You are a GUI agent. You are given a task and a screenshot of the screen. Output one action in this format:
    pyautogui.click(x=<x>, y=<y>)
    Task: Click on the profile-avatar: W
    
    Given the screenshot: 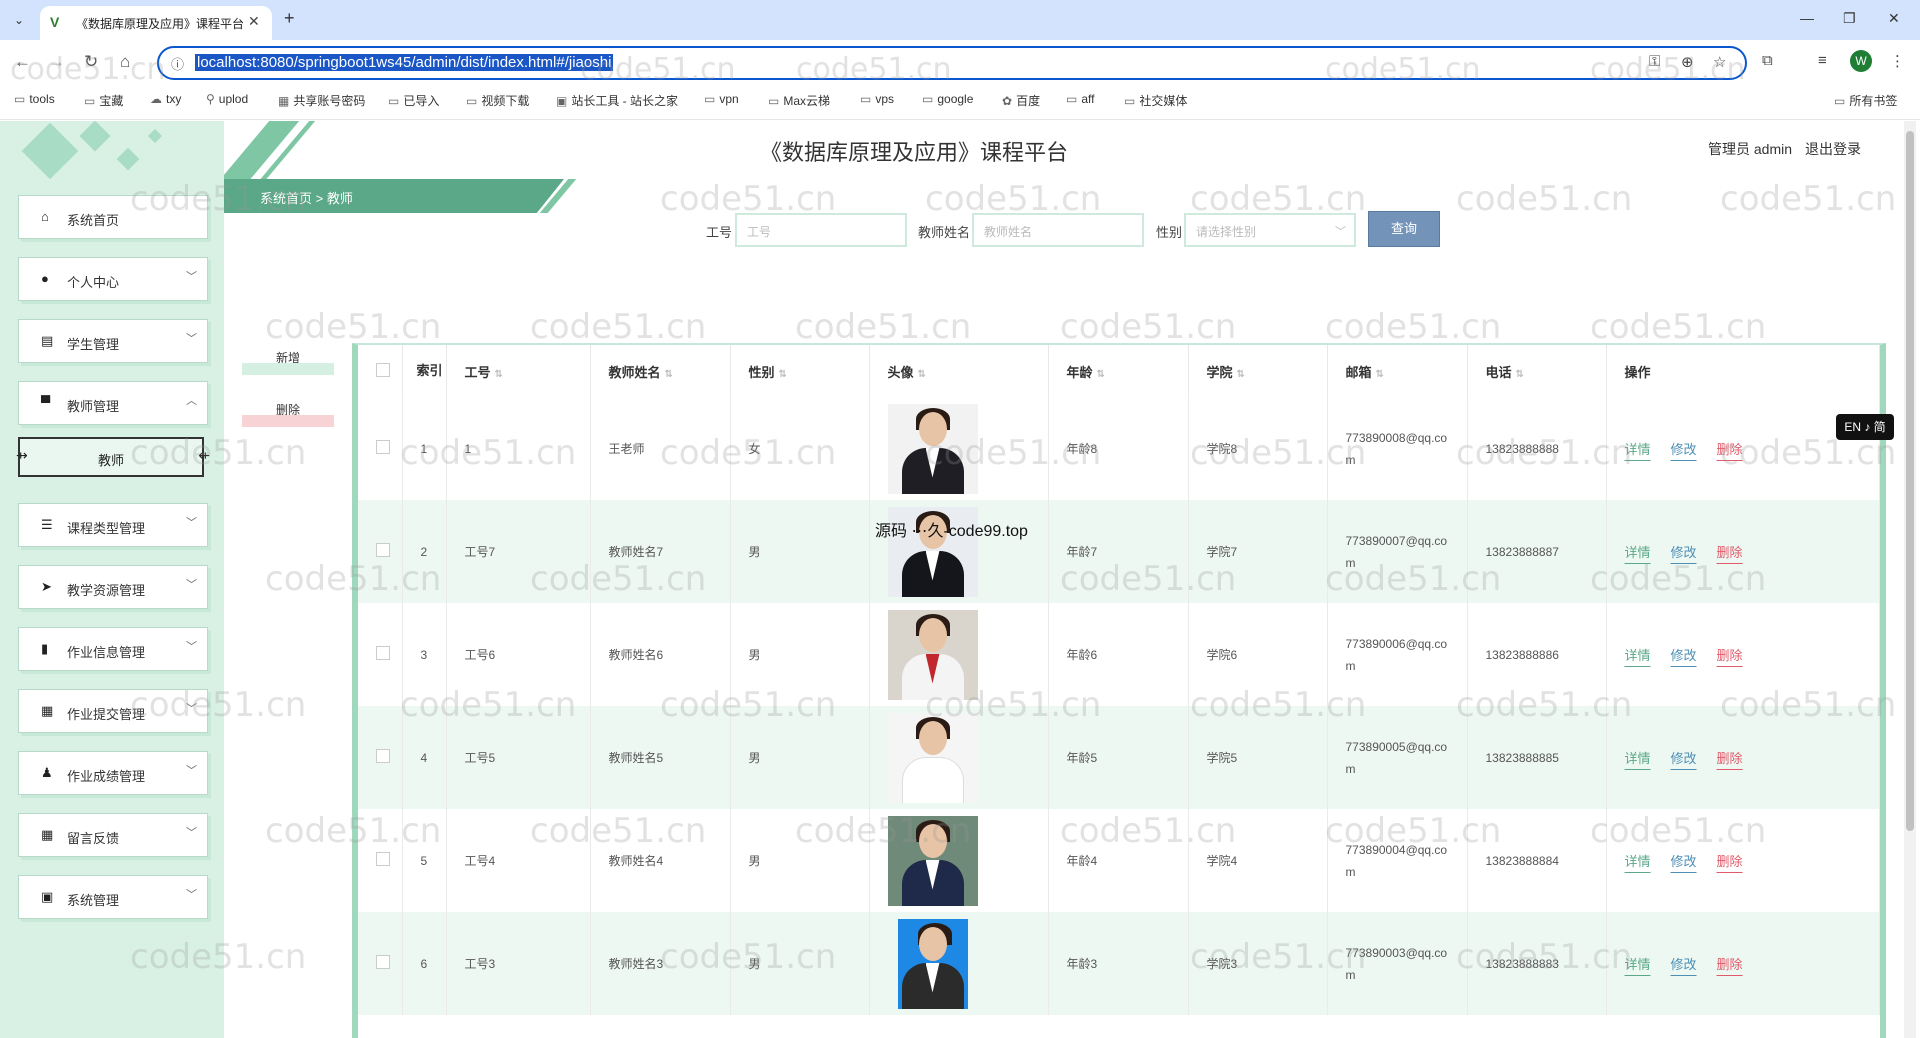 What is the action you would take?
    pyautogui.click(x=1861, y=61)
    